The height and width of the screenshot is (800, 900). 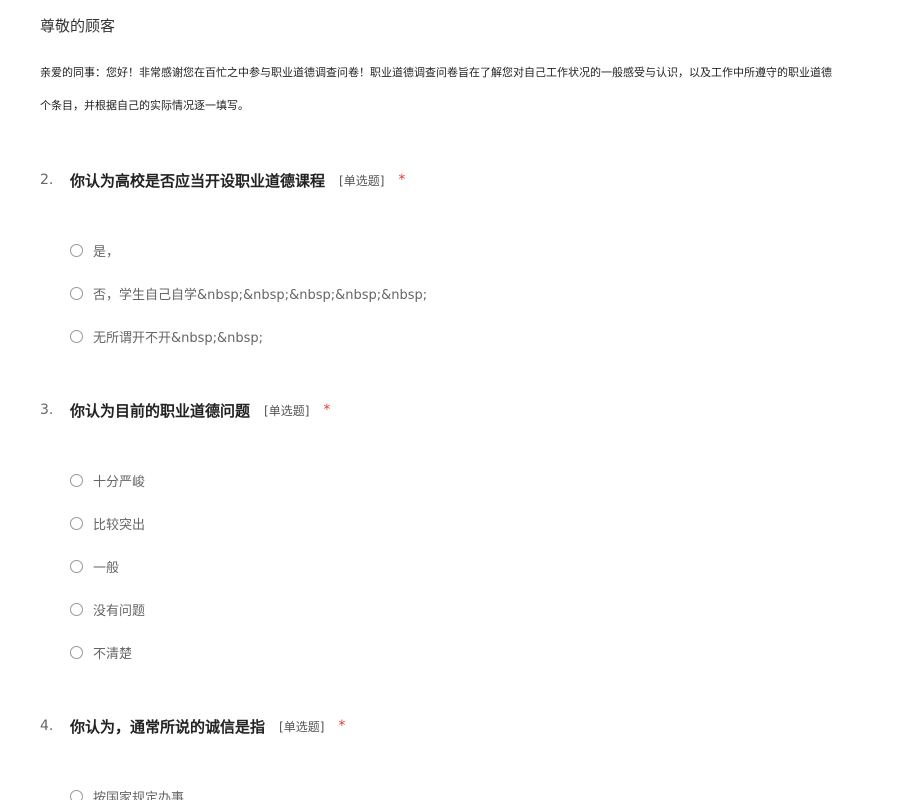 I want to click on option-label: 比较突出, so click(x=119, y=523).